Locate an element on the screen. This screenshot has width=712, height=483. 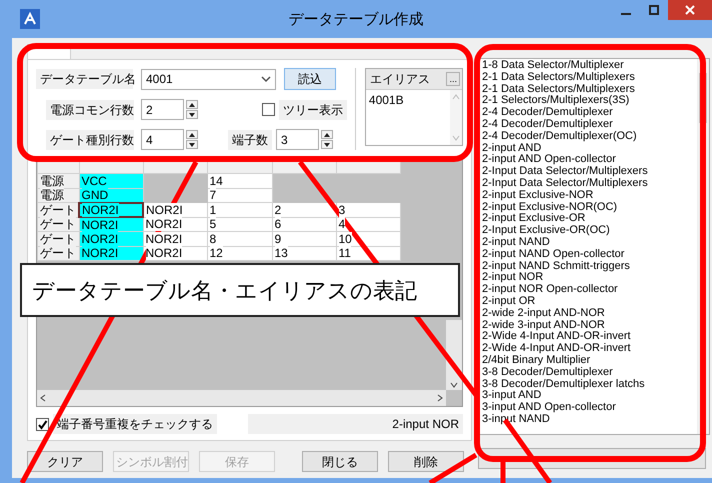
field-label: 電源コモン行数 is located at coordinates (90, 110).